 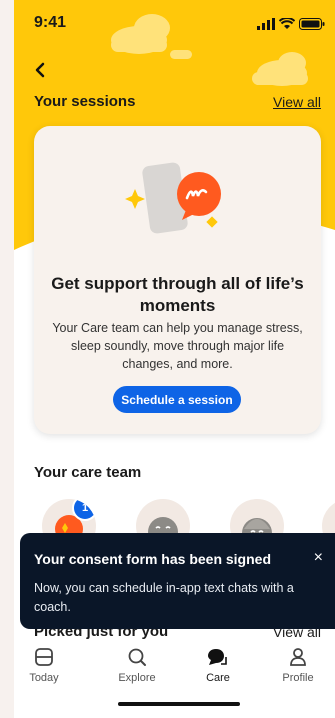 I want to click on notification-badge: 1, so click(x=84, y=510).